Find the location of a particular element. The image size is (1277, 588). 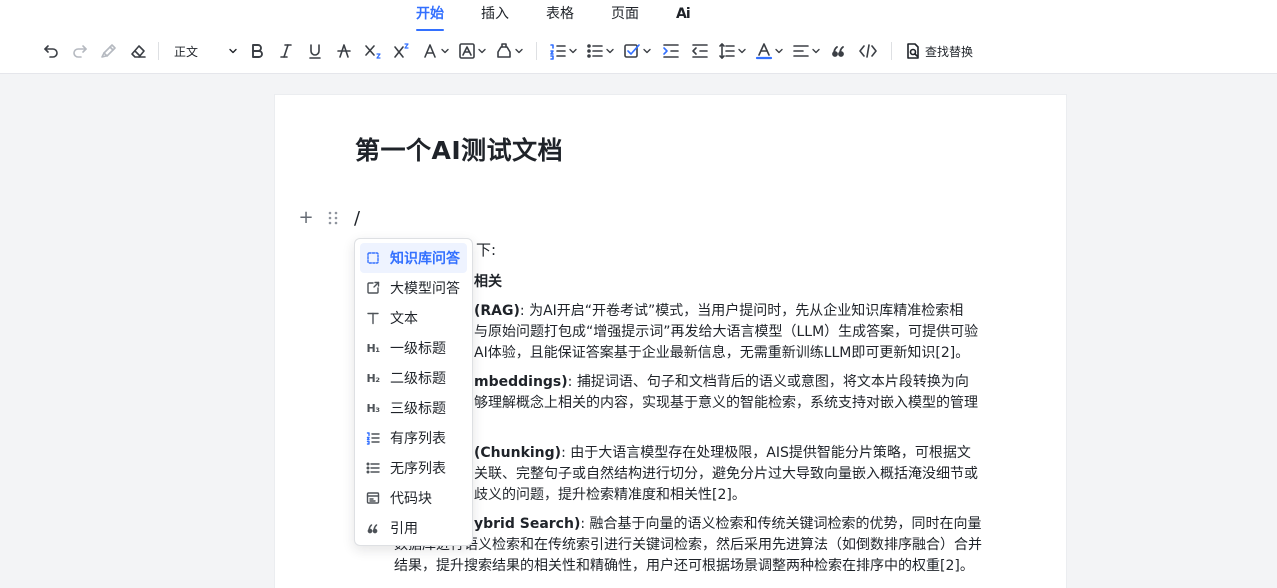

term-desc: : 捕捉词语、句子和文档背后的语义或意图，将文本片段转换为向 is located at coordinates (768, 382).